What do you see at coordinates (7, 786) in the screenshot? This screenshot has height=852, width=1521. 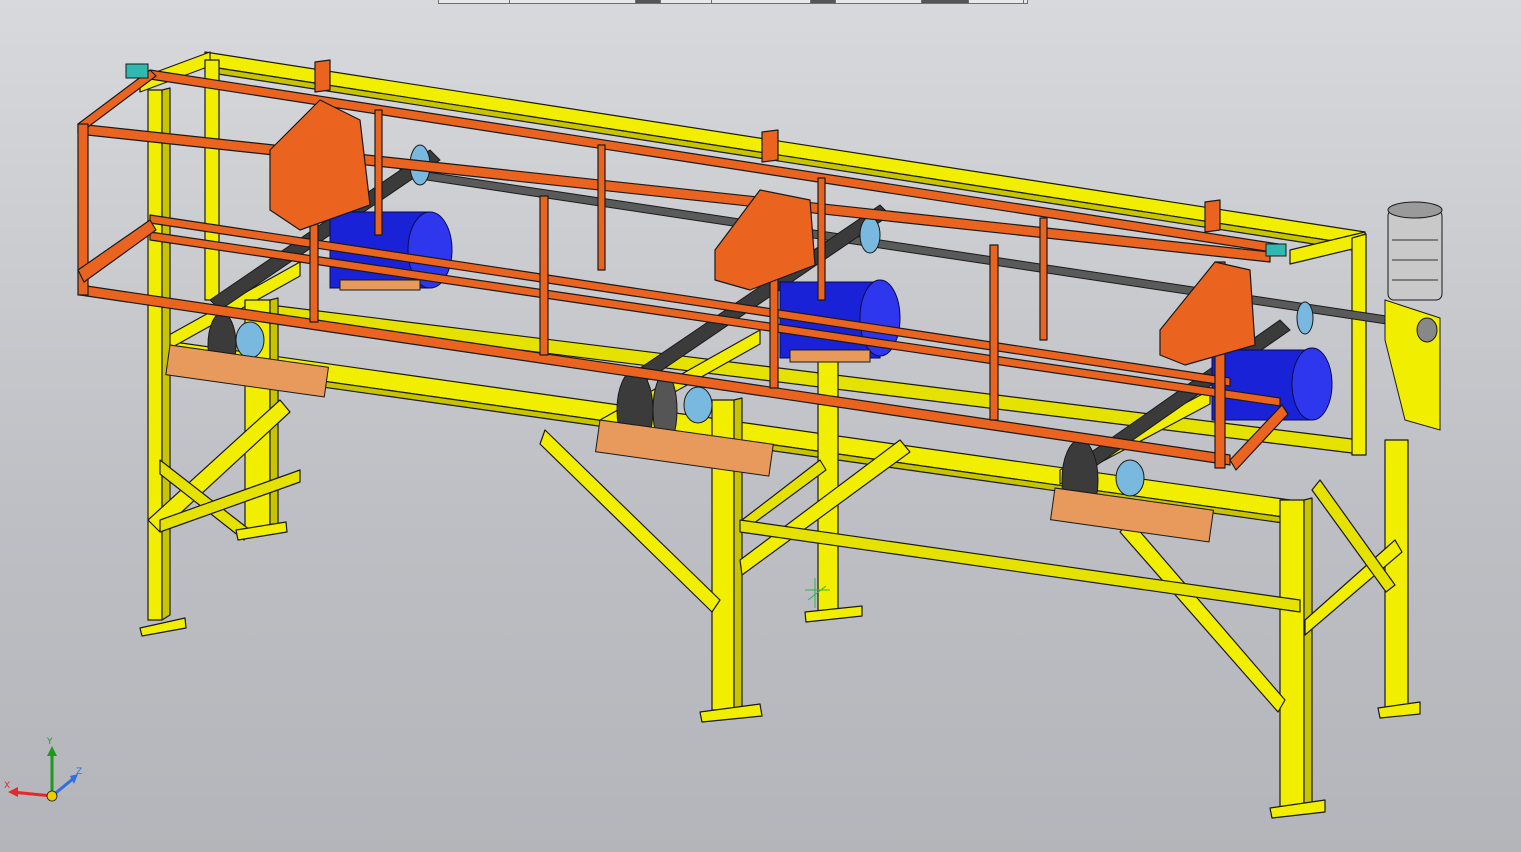 I see `axis-label-x: X` at bounding box center [7, 786].